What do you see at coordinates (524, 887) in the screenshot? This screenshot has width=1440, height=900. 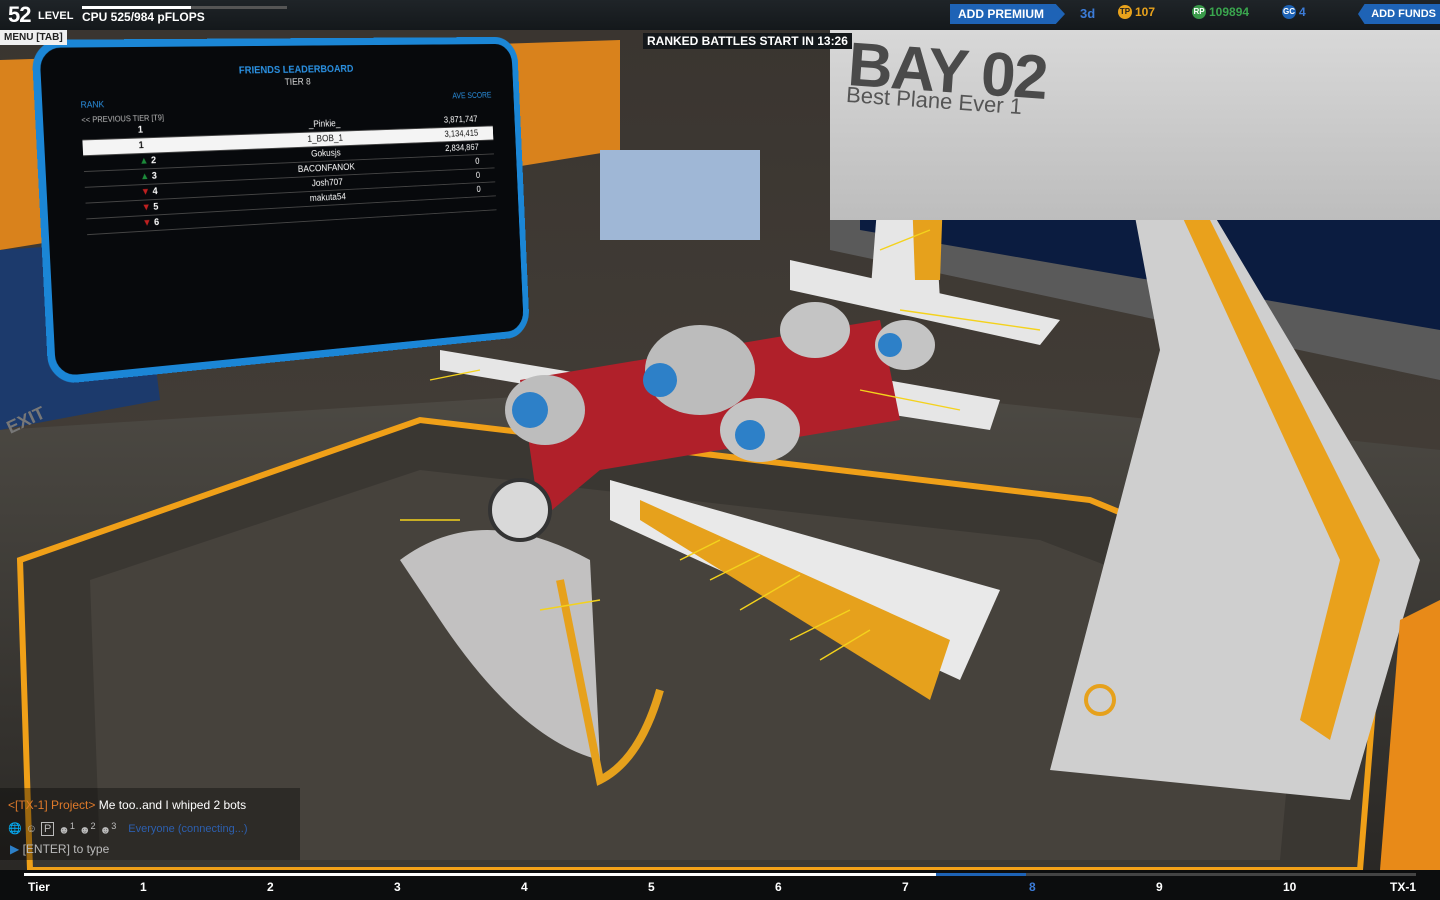 I see `tier-tick-4: 4` at bounding box center [524, 887].